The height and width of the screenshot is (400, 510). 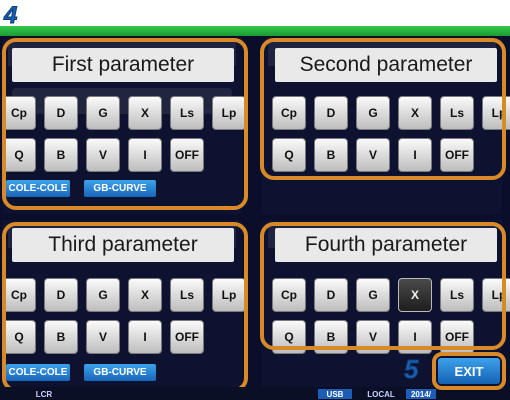 I want to click on status-local: LOCAL, so click(x=381, y=394).